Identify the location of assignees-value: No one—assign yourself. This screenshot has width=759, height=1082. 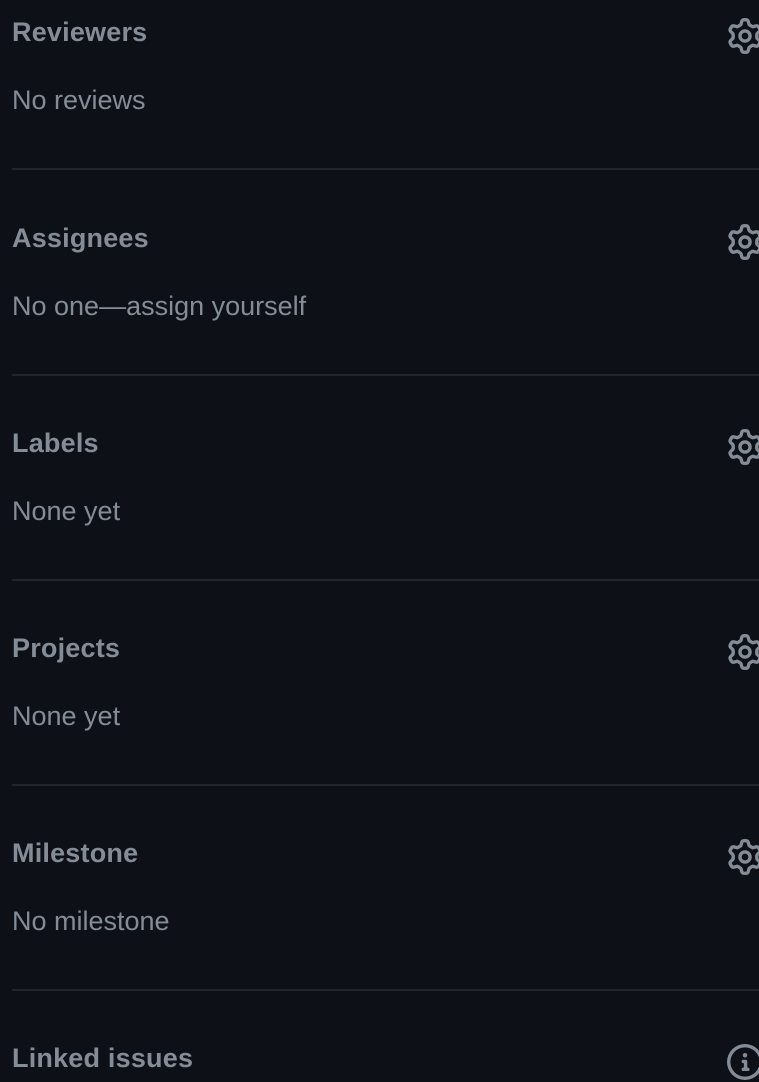
(159, 306).